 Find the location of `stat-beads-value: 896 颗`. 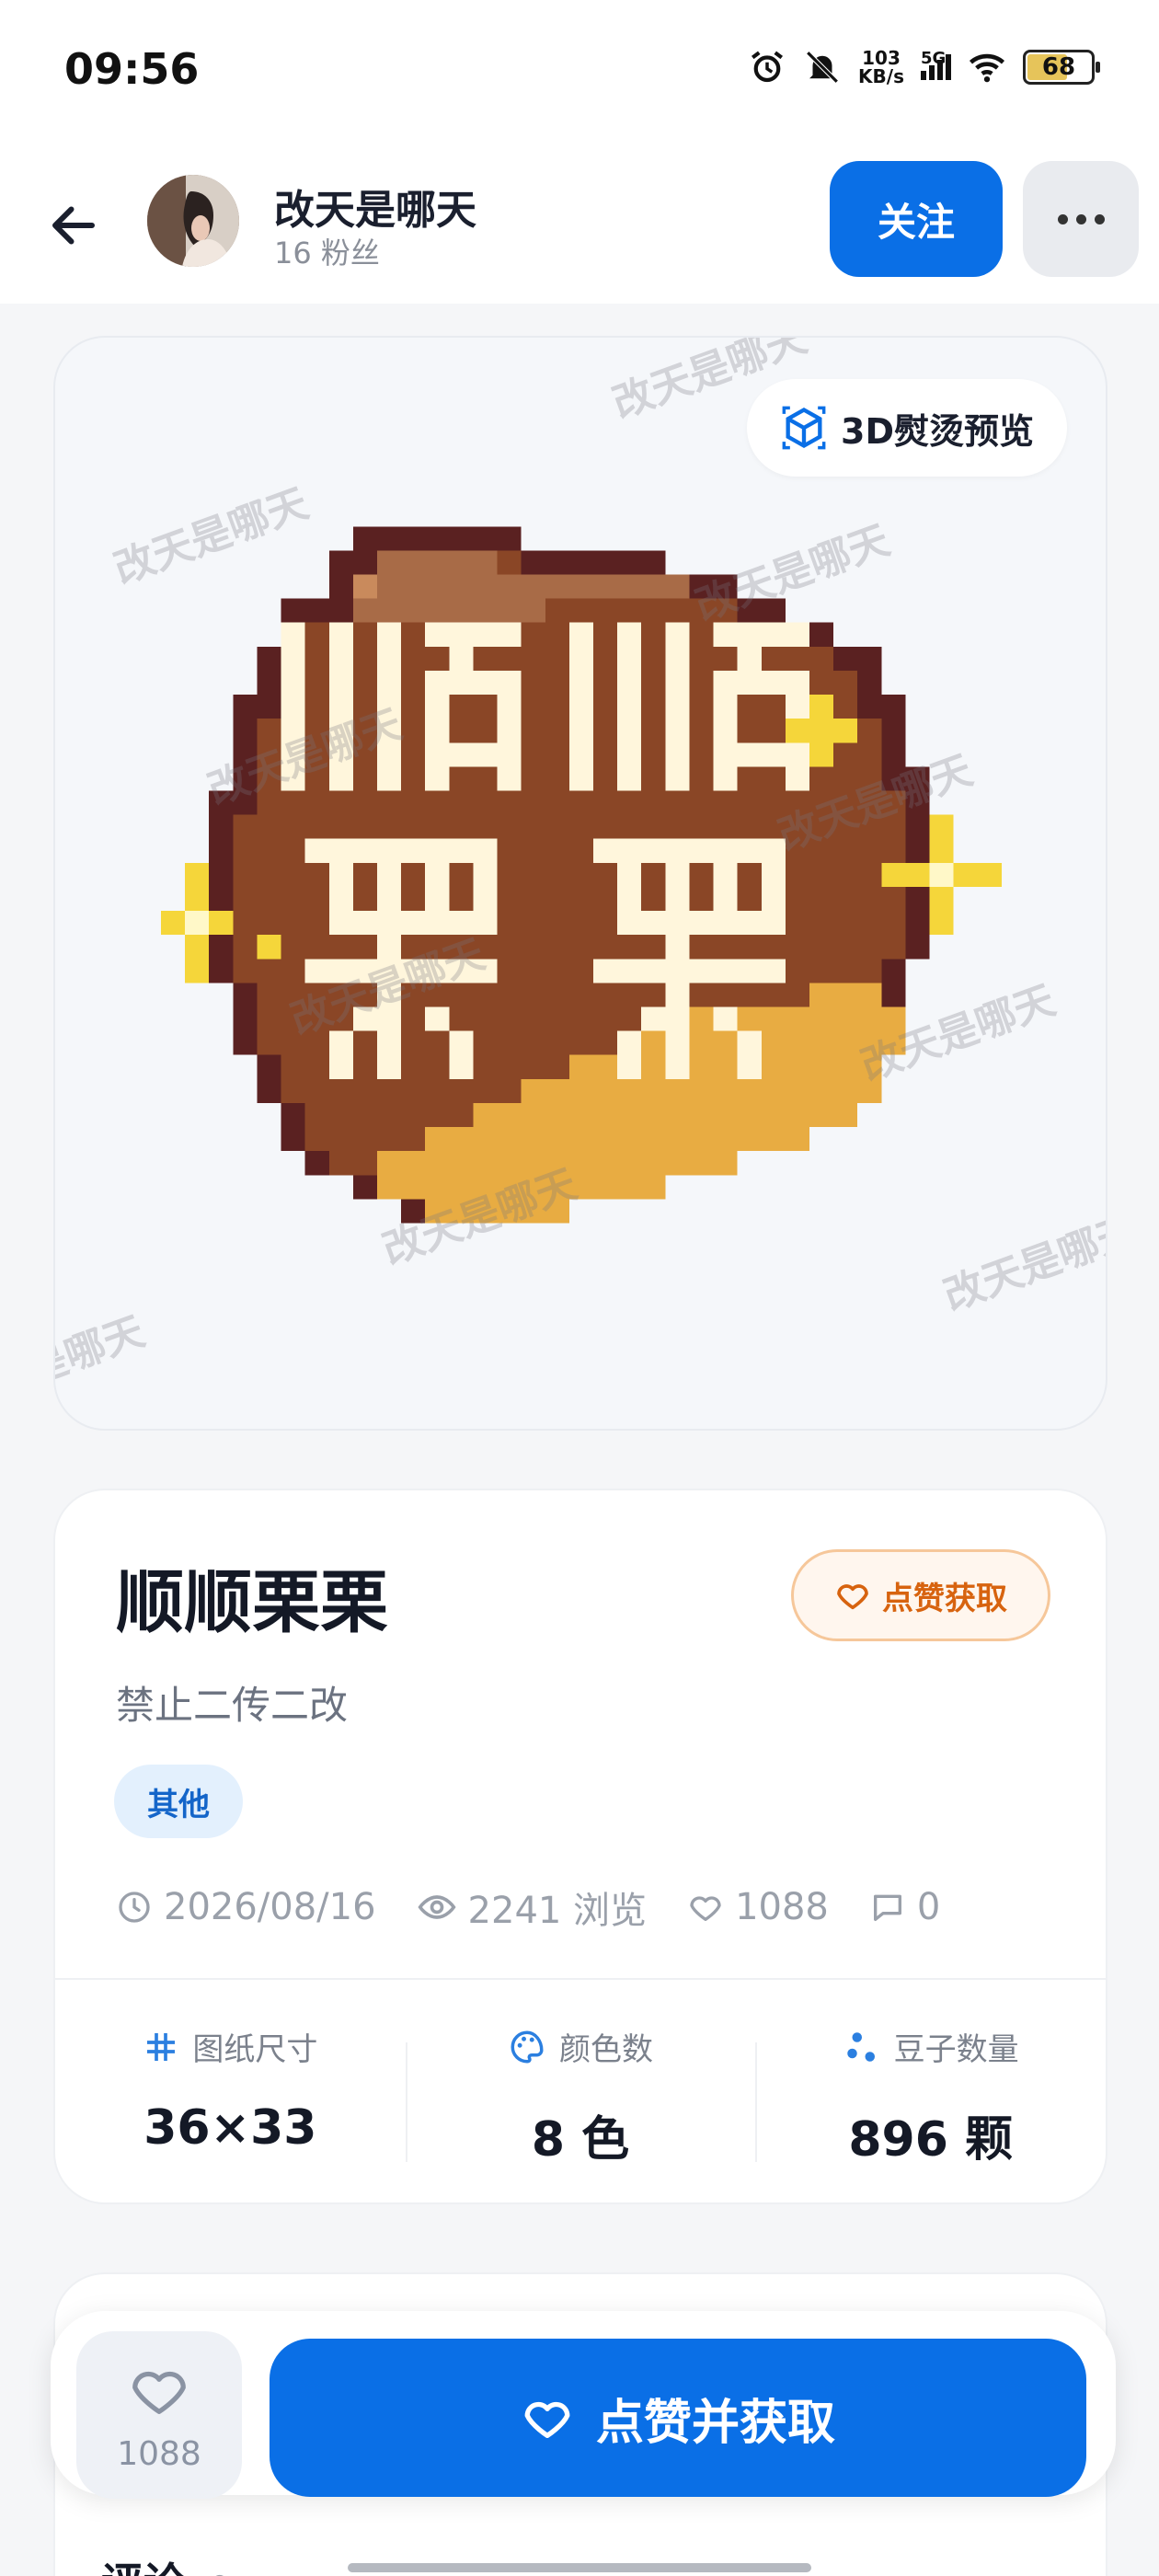

stat-beads-value: 896 颗 is located at coordinates (930, 2140).